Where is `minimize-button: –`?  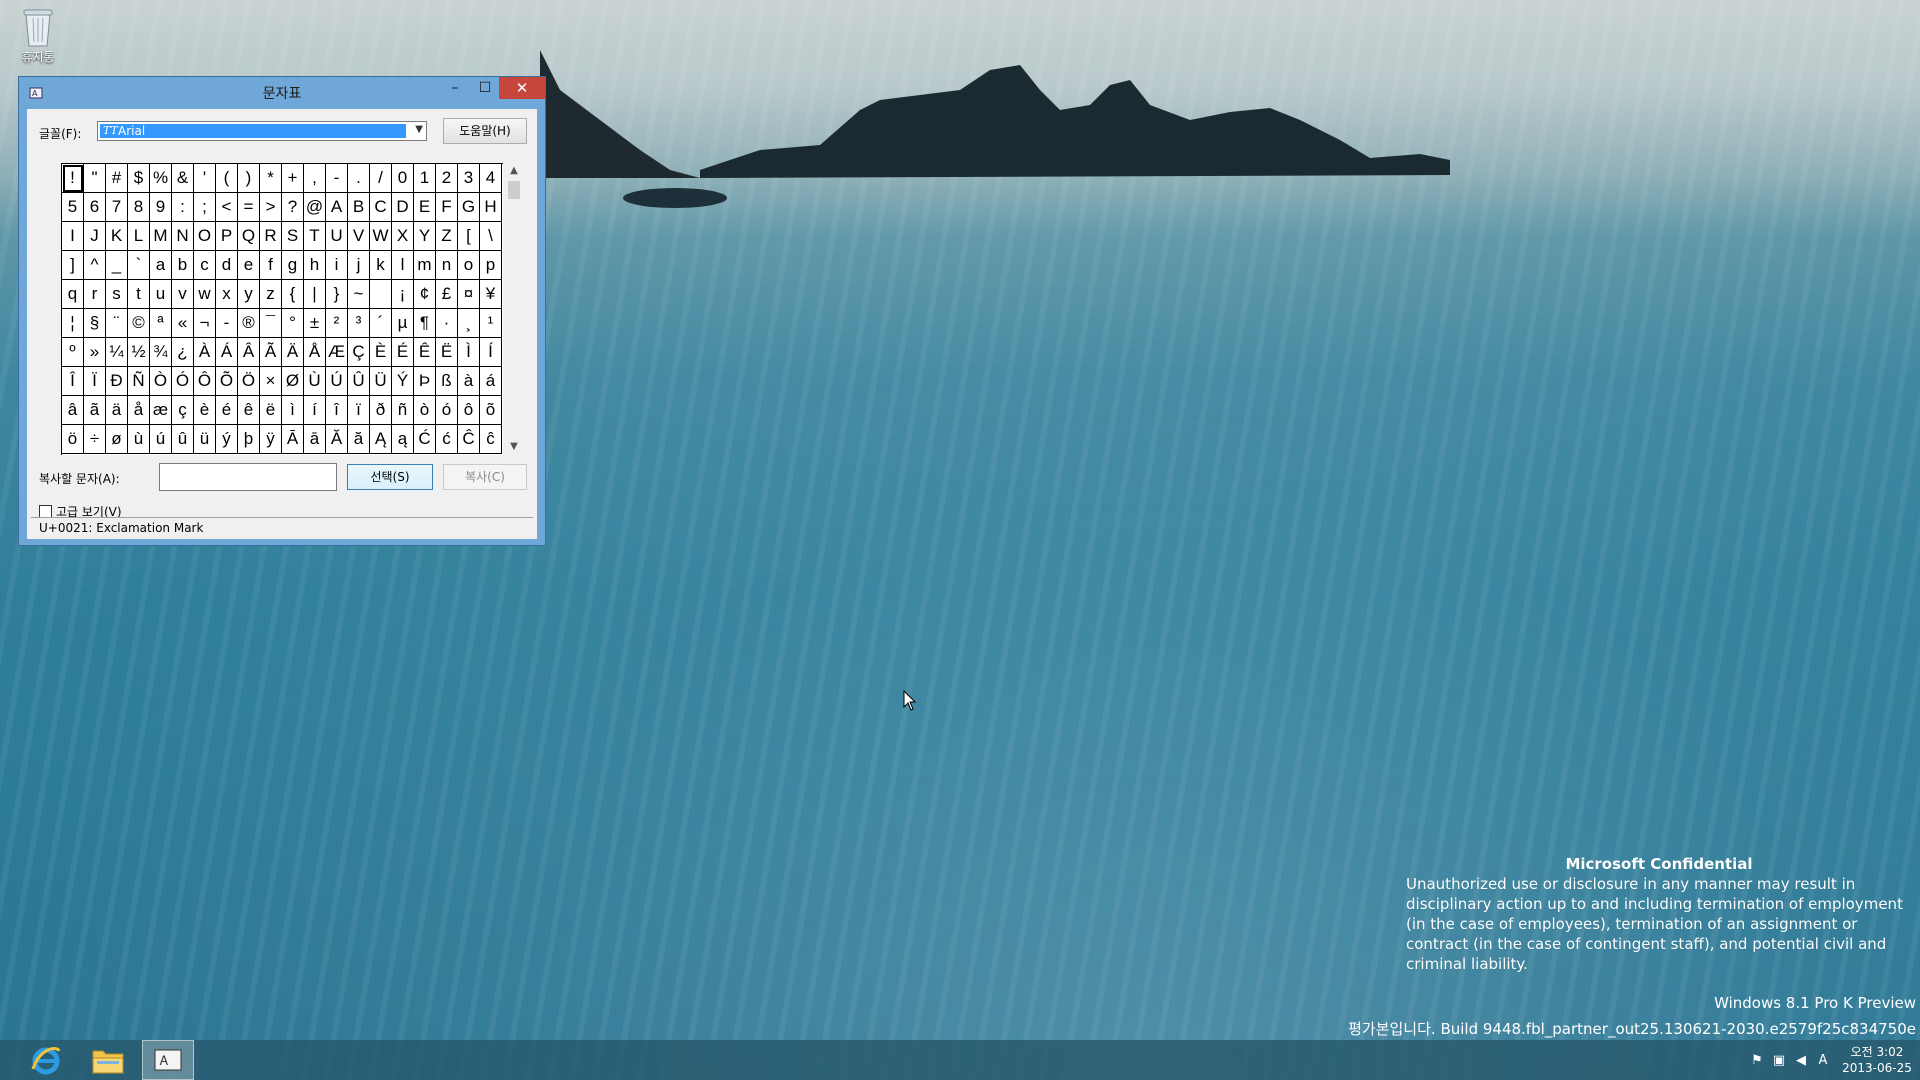 minimize-button: – is located at coordinates (455, 88).